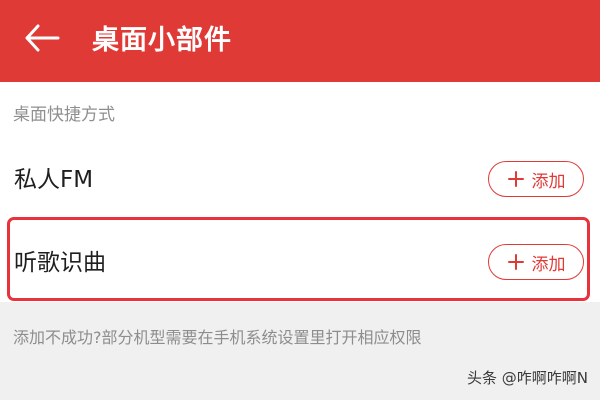 The image size is (600, 400). I want to click on item-label: 私人FM, so click(54, 180).